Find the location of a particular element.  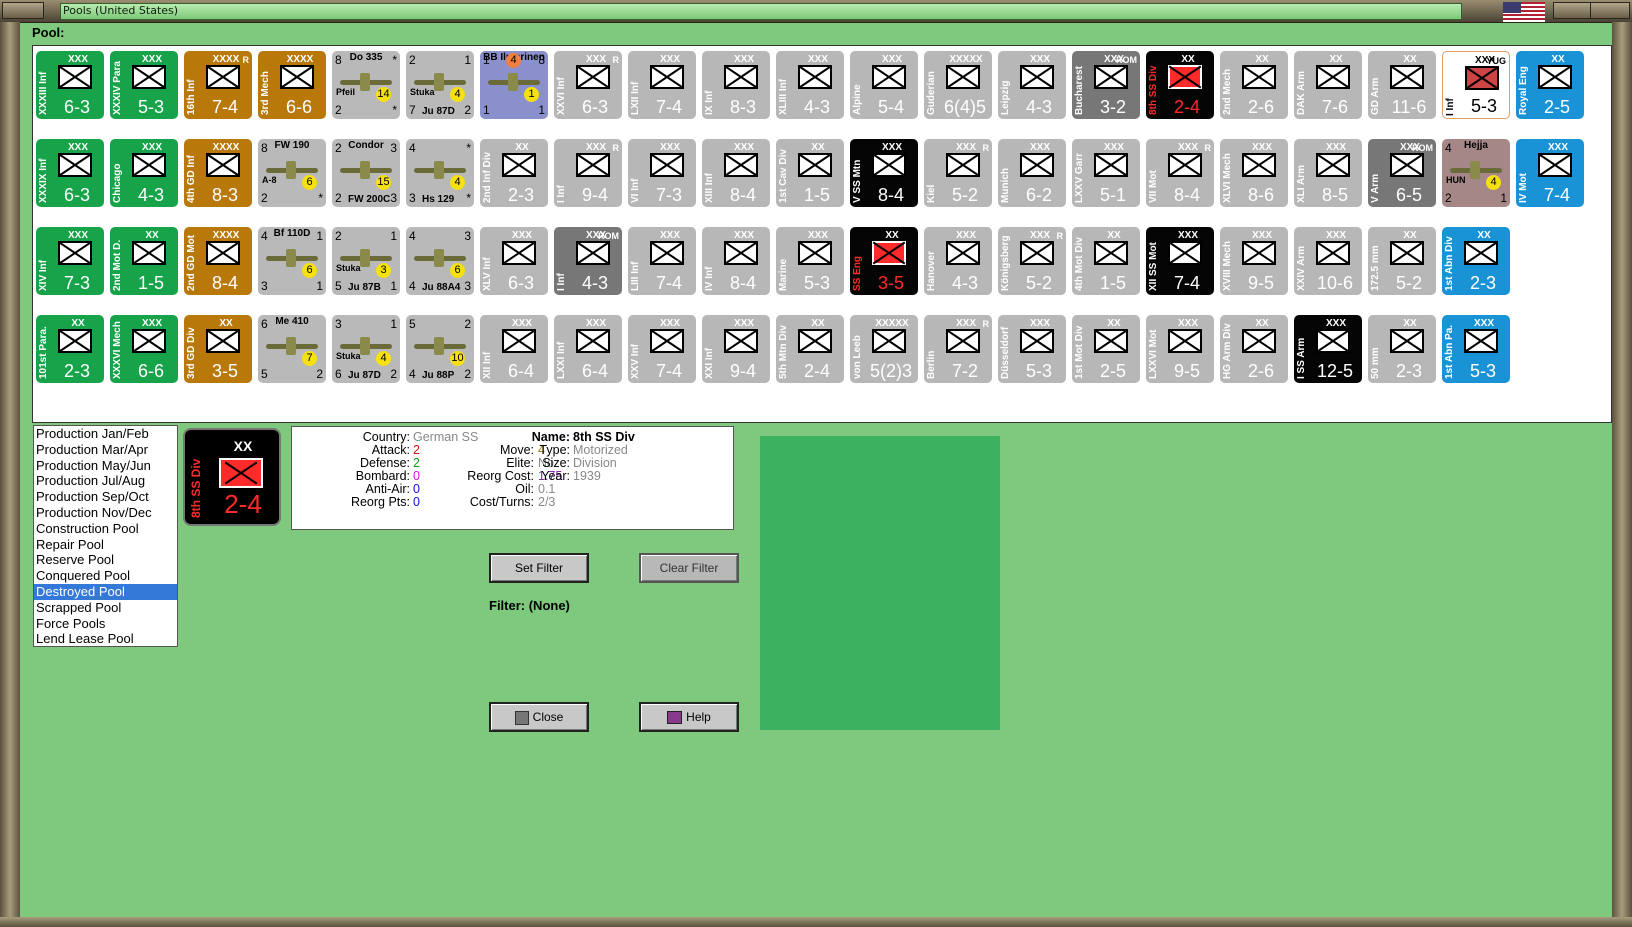

unit-counter: 4th GD Inf XXXX 8-3 is located at coordinates (218, 173).